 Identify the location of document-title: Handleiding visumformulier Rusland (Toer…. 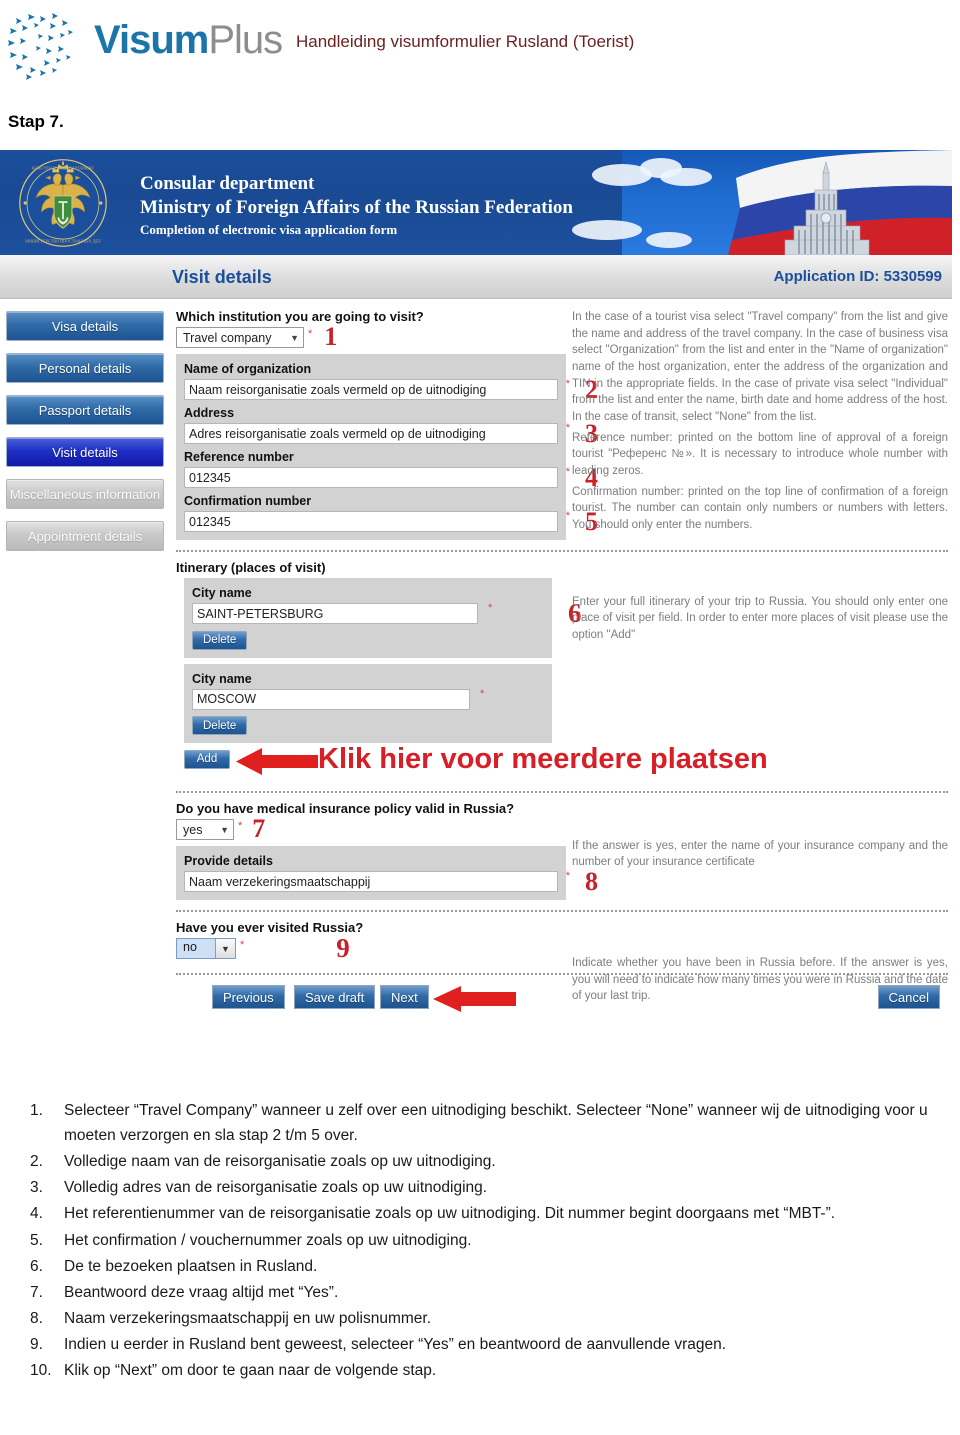
(465, 41).